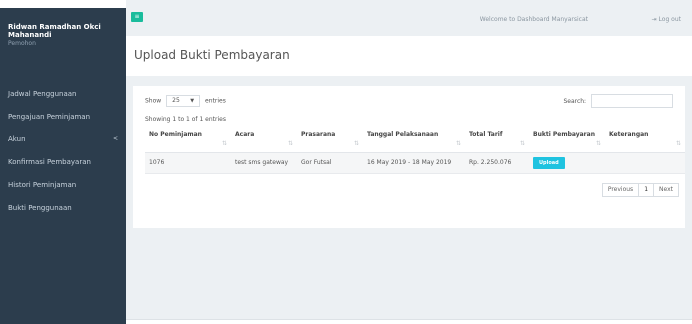 This screenshot has height=324, width=692. Describe the element at coordinates (629, 134) in the screenshot. I see `column-header-label: Keterangan` at that location.